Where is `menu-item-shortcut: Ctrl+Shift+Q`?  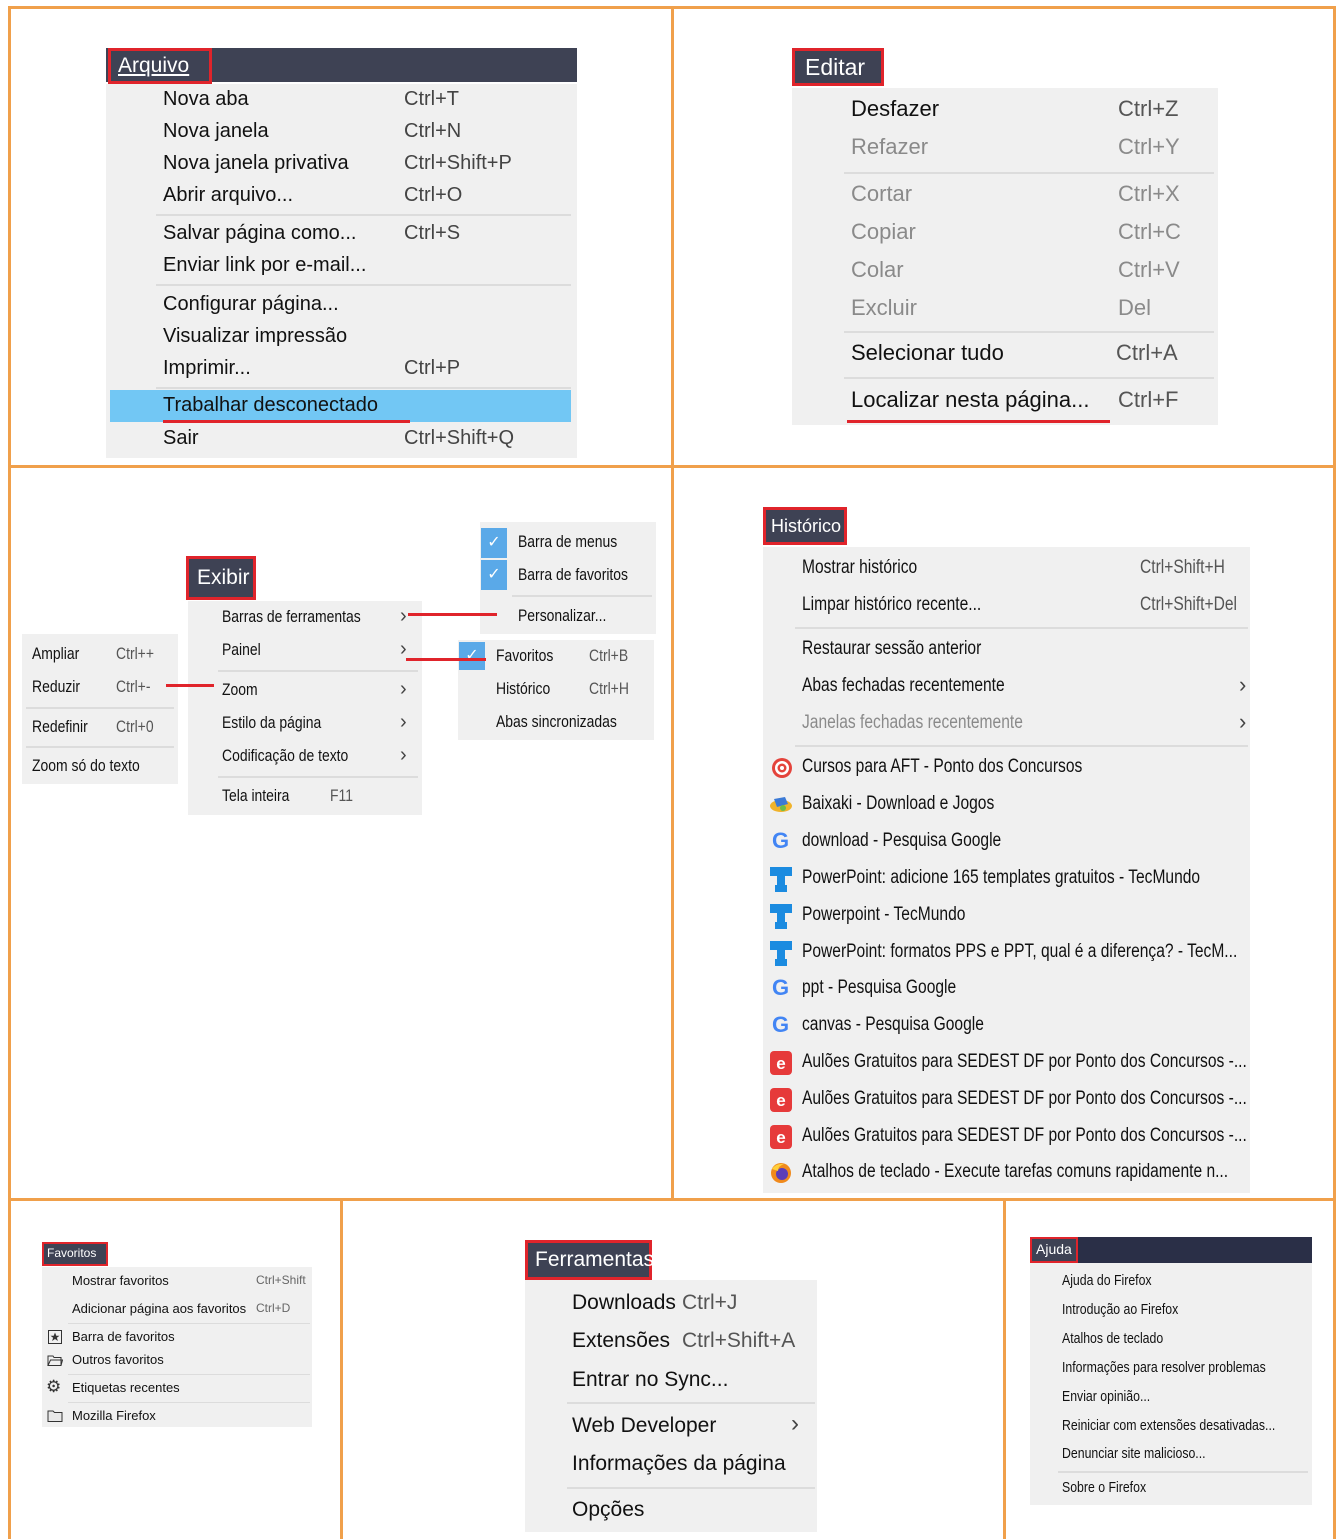
menu-item-shortcut: Ctrl+Shift+Q is located at coordinates (459, 438).